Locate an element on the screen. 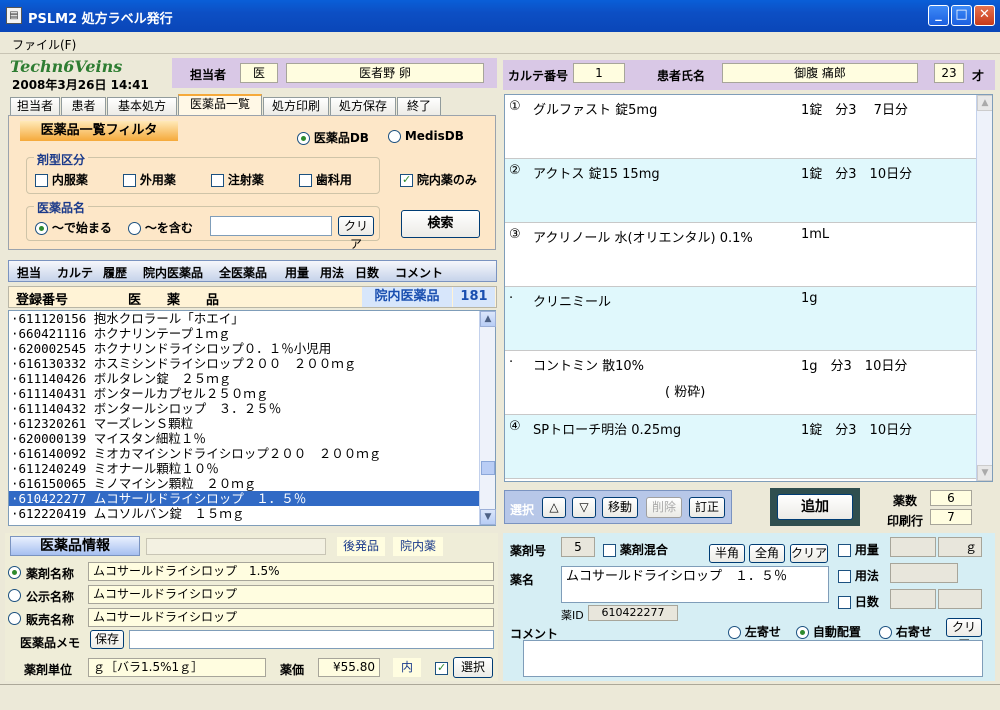  tab-drug-list: 医薬品一覧 is located at coordinates (220, 105).